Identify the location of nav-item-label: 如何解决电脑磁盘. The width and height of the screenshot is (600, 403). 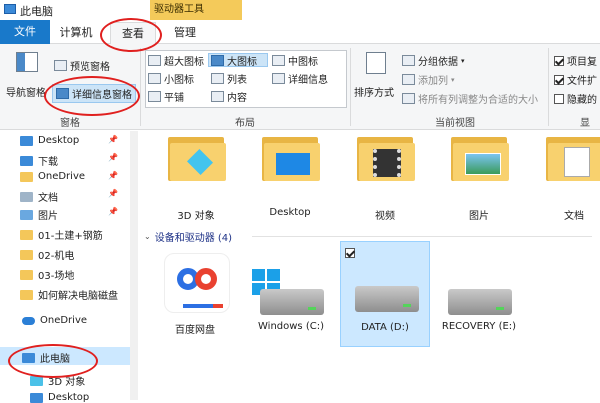
(78, 296).